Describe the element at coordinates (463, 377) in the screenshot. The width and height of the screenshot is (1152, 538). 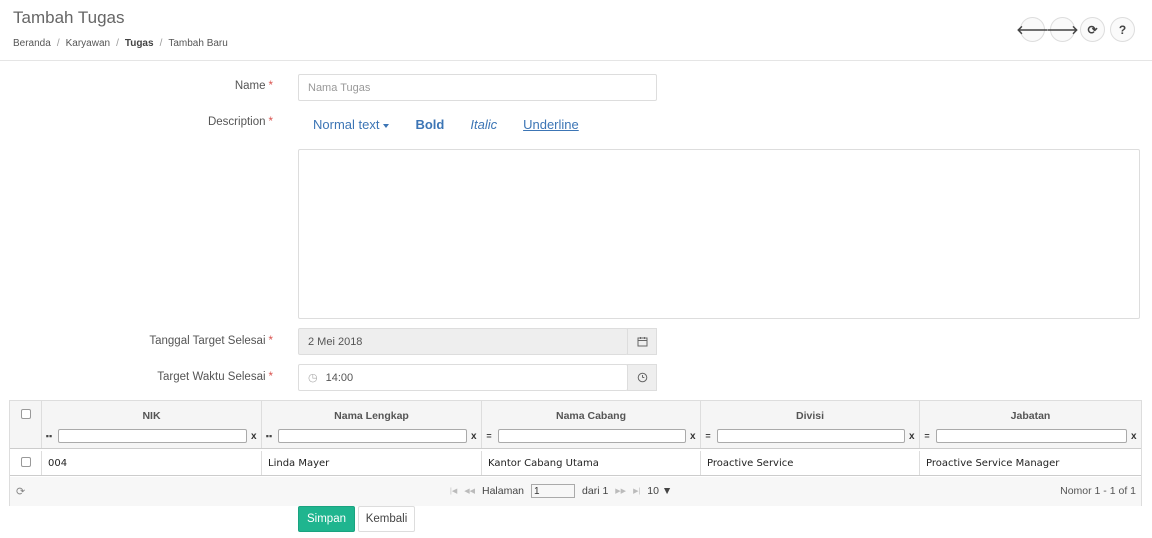
I see `target-time-input: ◷ 14:00` at that location.